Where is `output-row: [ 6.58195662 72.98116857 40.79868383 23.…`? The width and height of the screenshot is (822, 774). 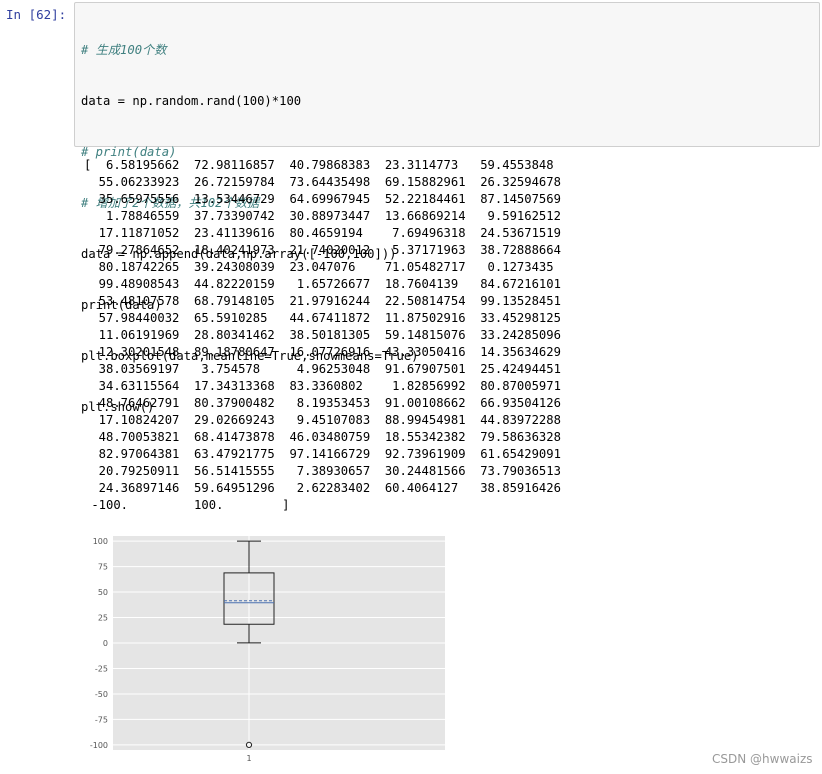 output-row: [ 6.58195662 72.98116857 40.79868383 23.… is located at coordinates (319, 165).